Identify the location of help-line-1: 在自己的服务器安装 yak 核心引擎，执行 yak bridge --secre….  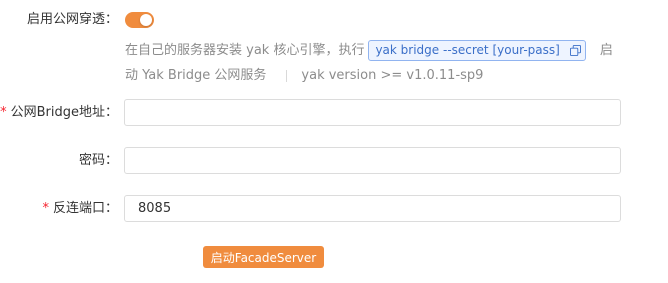
(375, 50).